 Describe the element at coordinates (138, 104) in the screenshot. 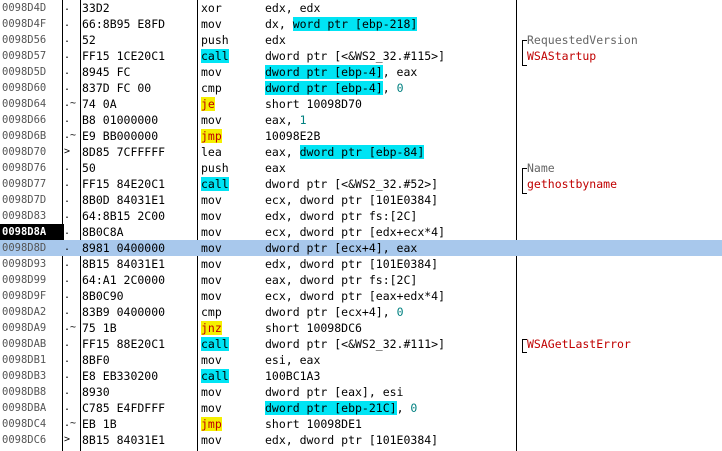

I see `hex-bytes-cell: 74 0A` at that location.